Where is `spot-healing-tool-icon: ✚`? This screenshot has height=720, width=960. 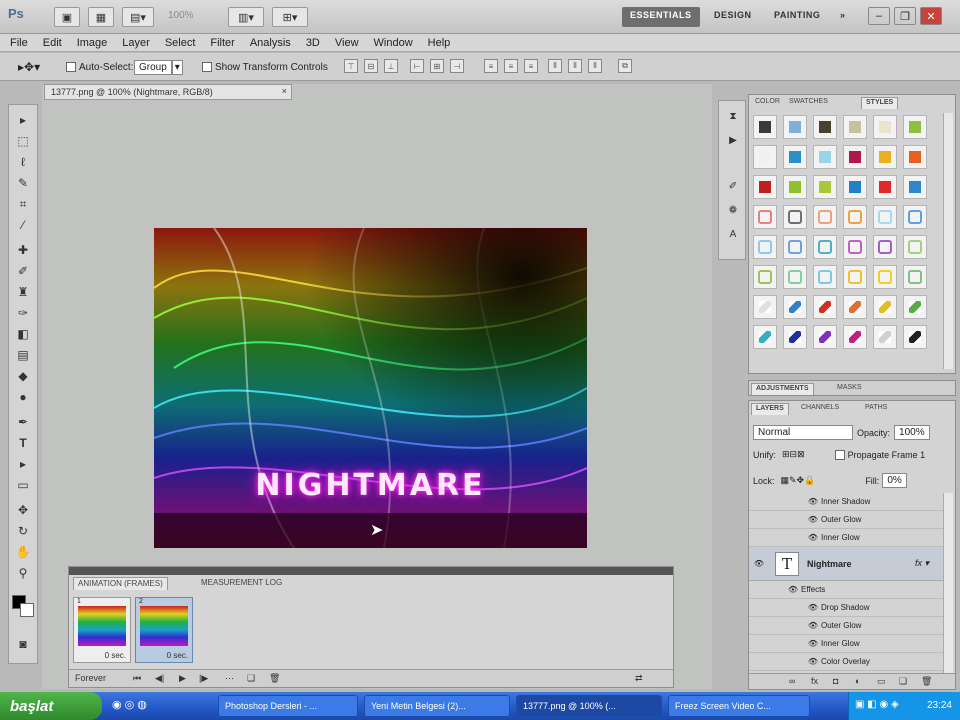
spot-healing-tool-icon: ✚ is located at coordinates (23, 250).